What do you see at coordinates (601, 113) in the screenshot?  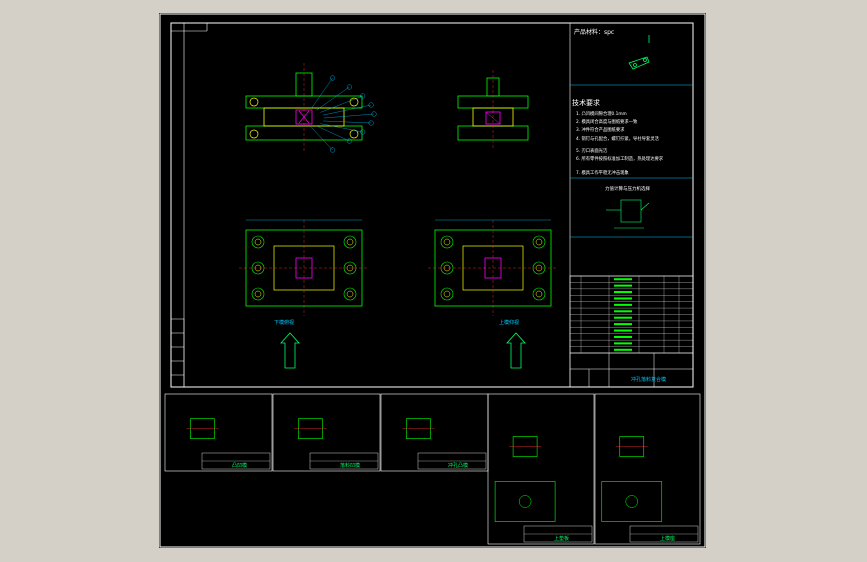 I see `svg-text: 1. 凸凹模间隙合理0.1mm` at bounding box center [601, 113].